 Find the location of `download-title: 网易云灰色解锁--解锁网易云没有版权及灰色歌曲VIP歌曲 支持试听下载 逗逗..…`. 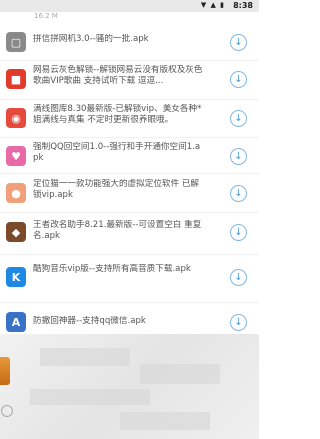

download-title: 网易云灰色解锁--解锁网易云没有版权及灰色歌曲VIP歌曲 支持试听下载 逗逗..… is located at coordinates (118, 75).